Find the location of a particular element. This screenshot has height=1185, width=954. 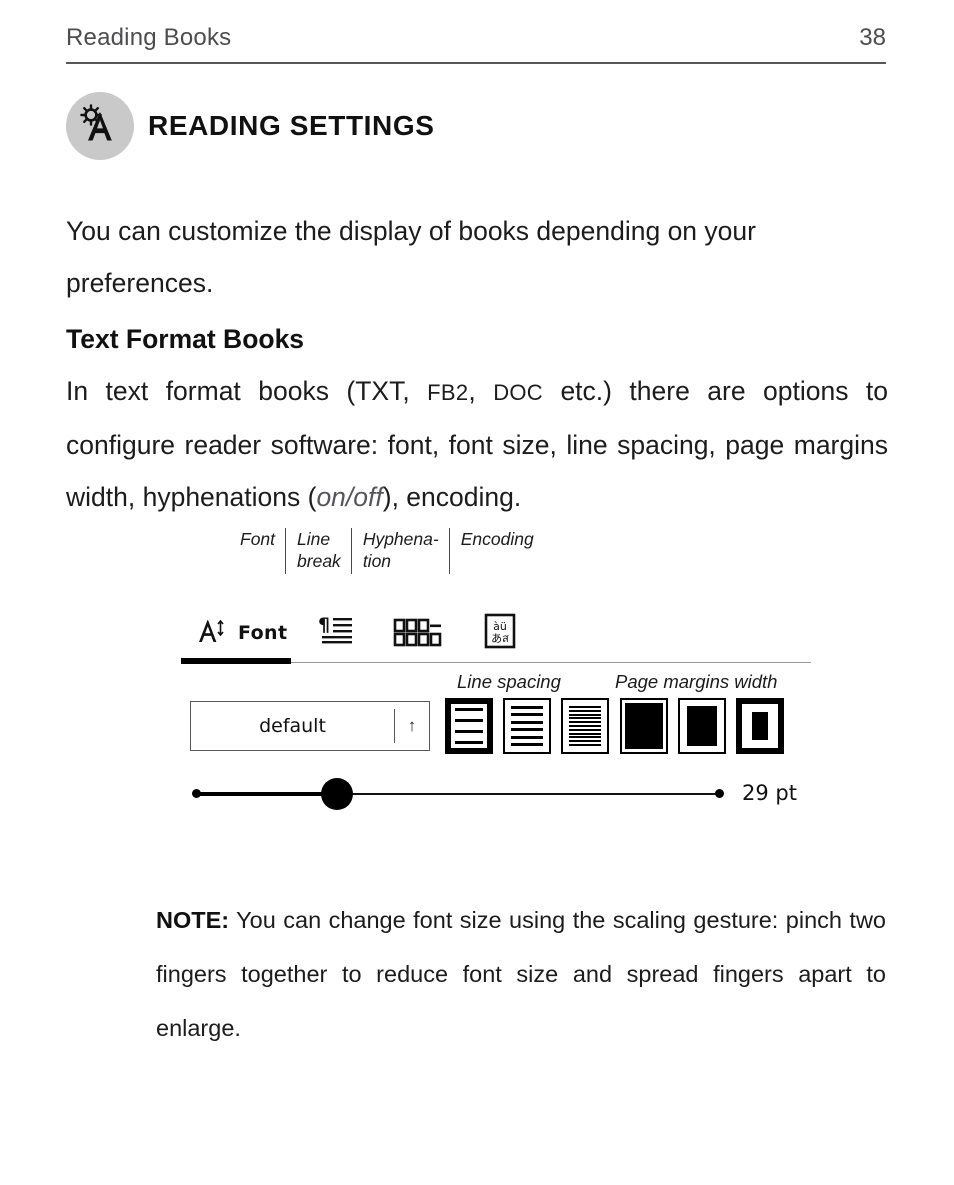

line-spacing-label: Line spacing is located at coordinates (509, 681).